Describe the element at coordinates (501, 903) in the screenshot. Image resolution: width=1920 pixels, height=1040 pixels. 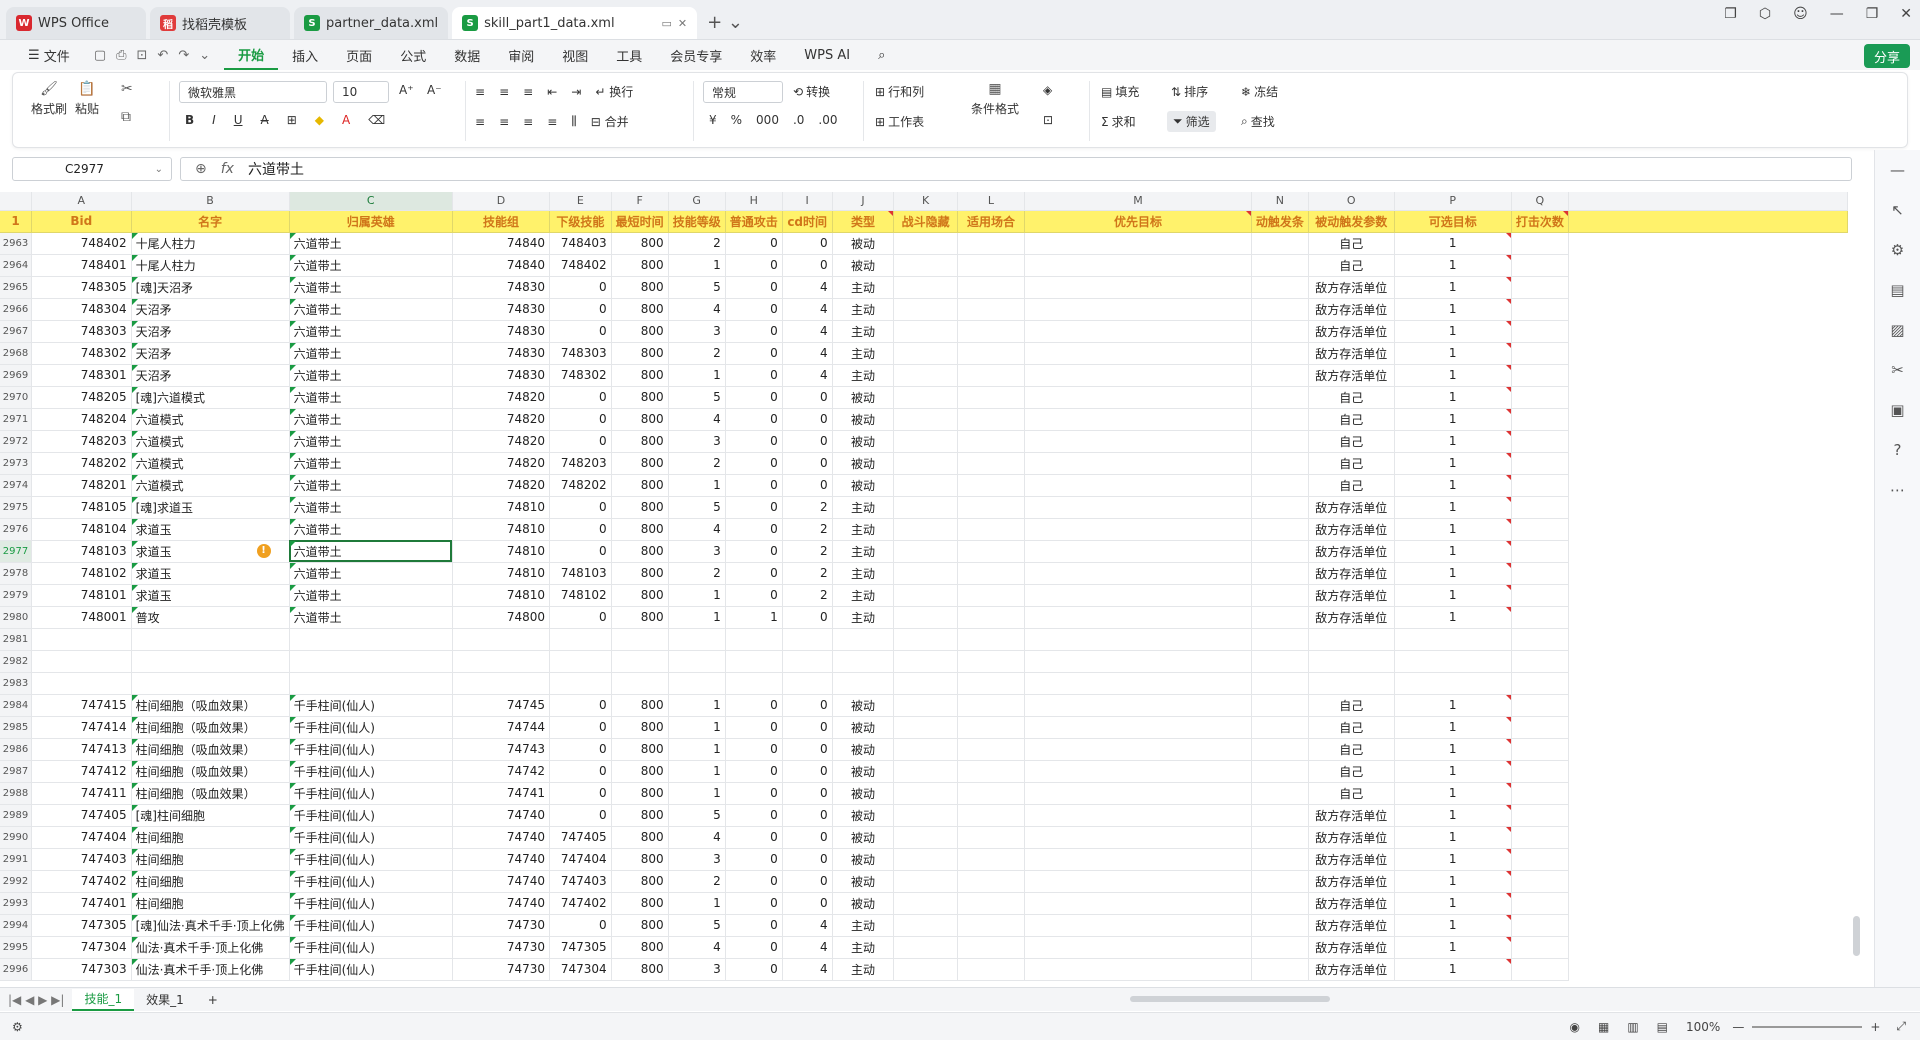
I see `cell-D: 74740` at that location.